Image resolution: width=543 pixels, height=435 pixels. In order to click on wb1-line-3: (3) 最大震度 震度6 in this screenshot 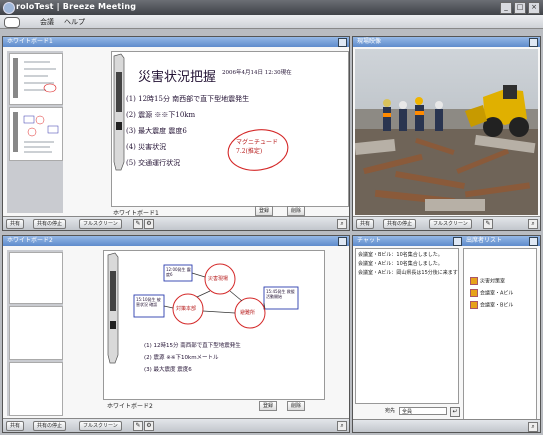, I will do `click(156, 131)`.